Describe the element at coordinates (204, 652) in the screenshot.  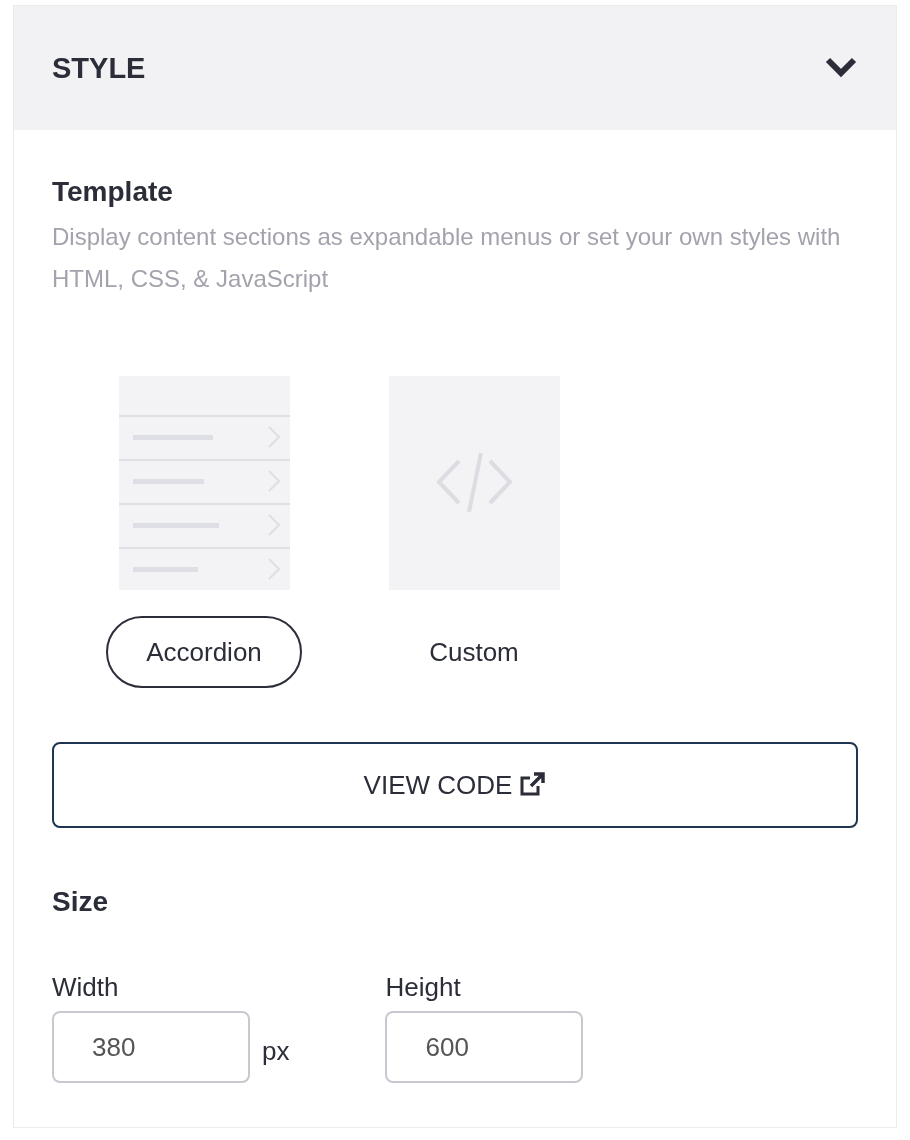
I see `template-option: Accordion` at that location.